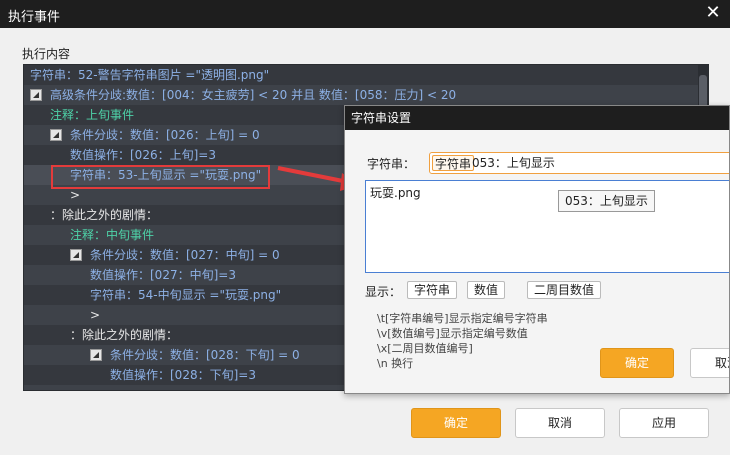  I want to click on apply-button: 应用, so click(664, 423).